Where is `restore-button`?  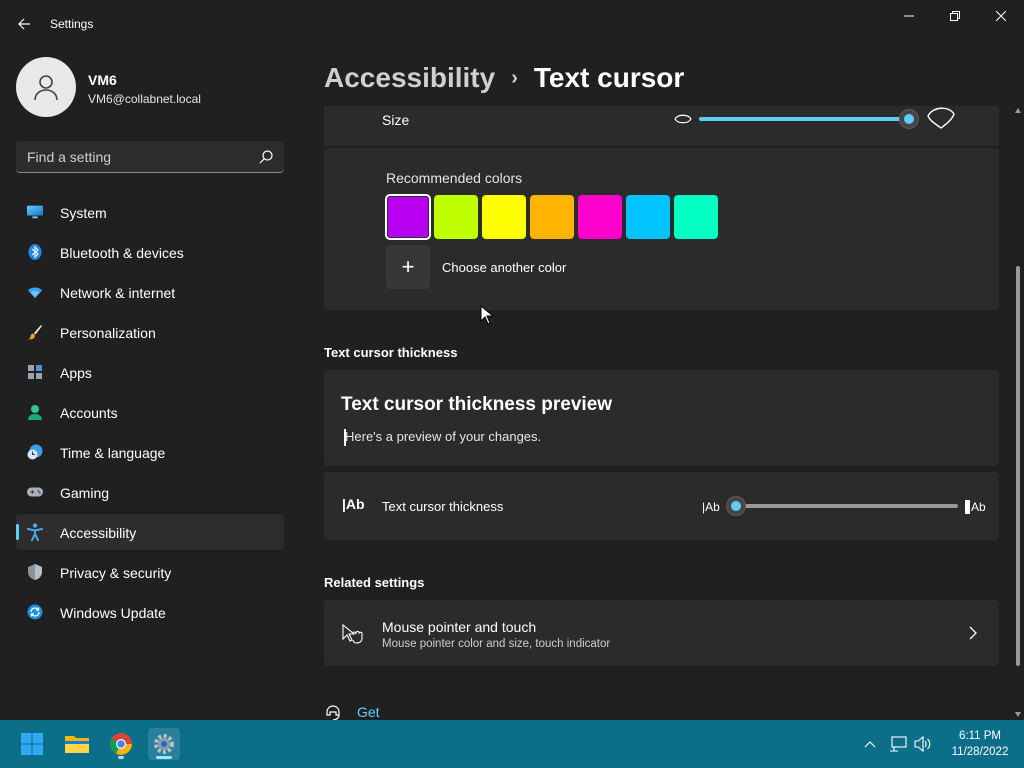
restore-button is located at coordinates (955, 16).